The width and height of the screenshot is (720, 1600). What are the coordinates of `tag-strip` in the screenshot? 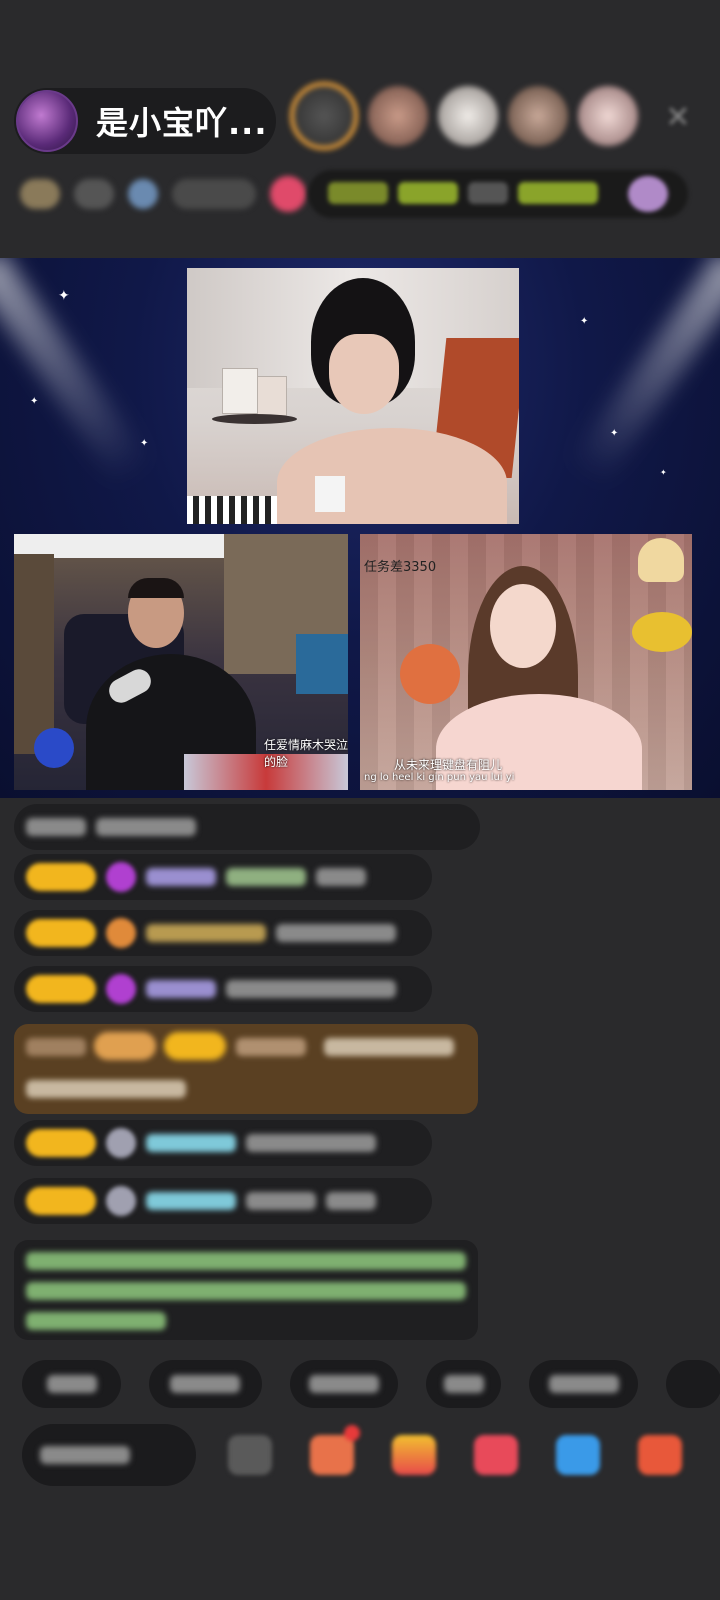 It's located at (498, 194).